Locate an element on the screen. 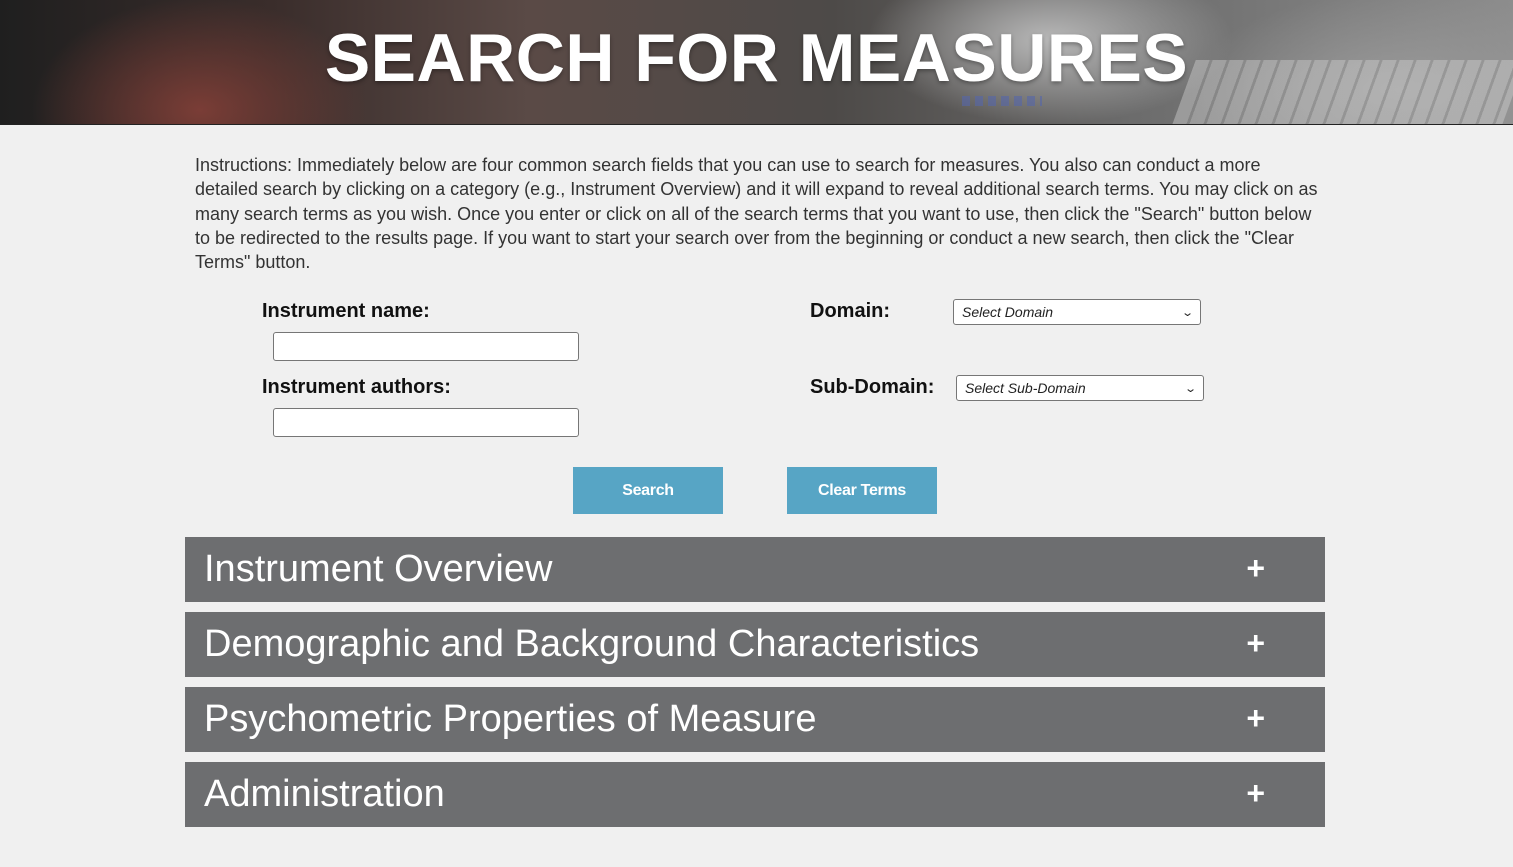  accordion-title: Administration is located at coordinates (324, 794).